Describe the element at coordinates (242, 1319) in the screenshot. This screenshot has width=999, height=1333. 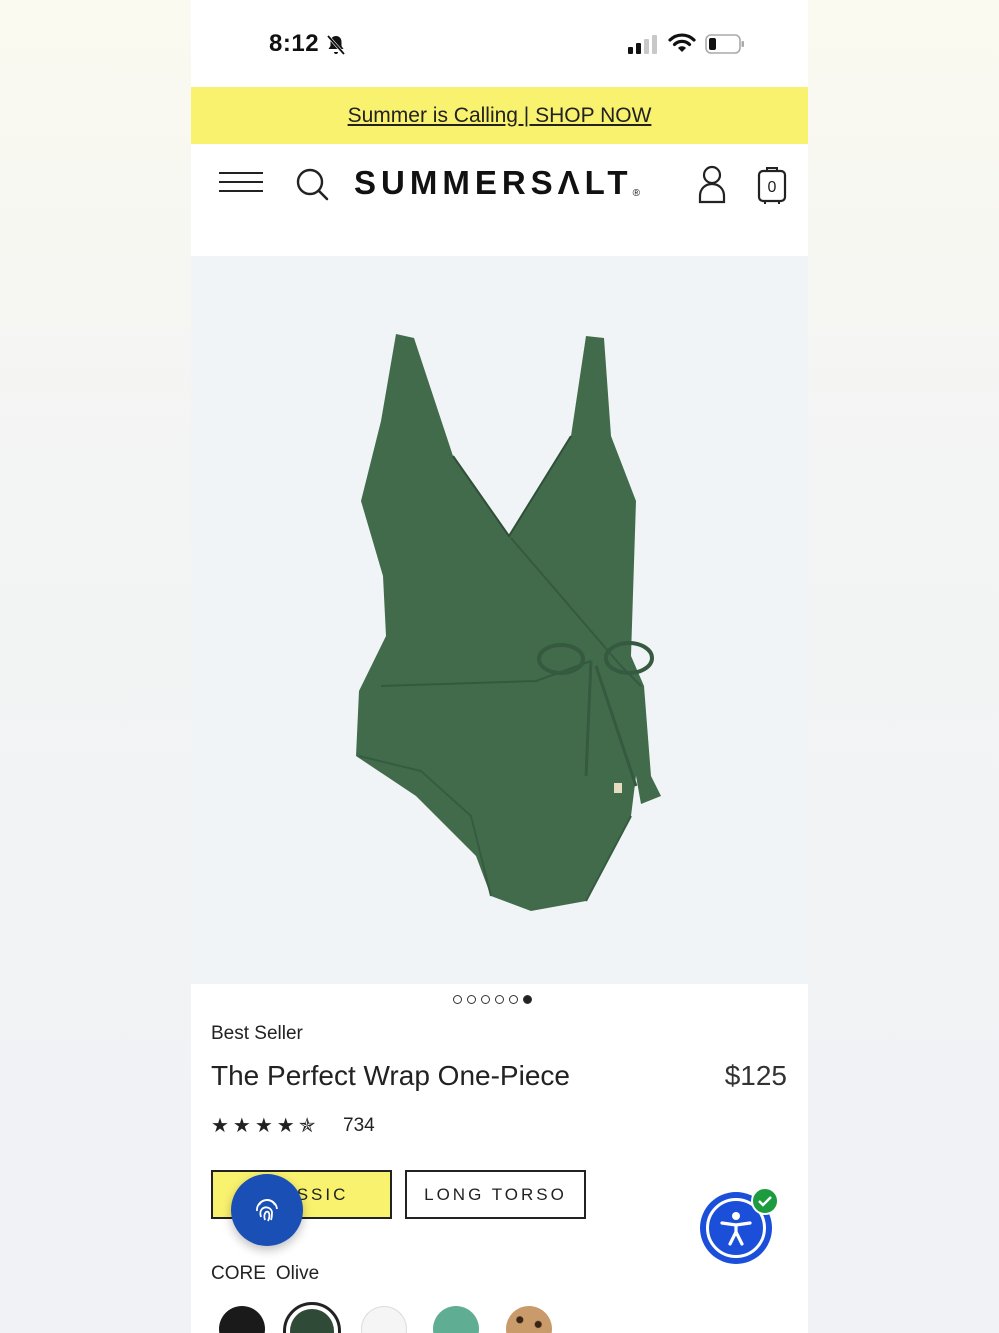
I see `color-swatch-black` at that location.